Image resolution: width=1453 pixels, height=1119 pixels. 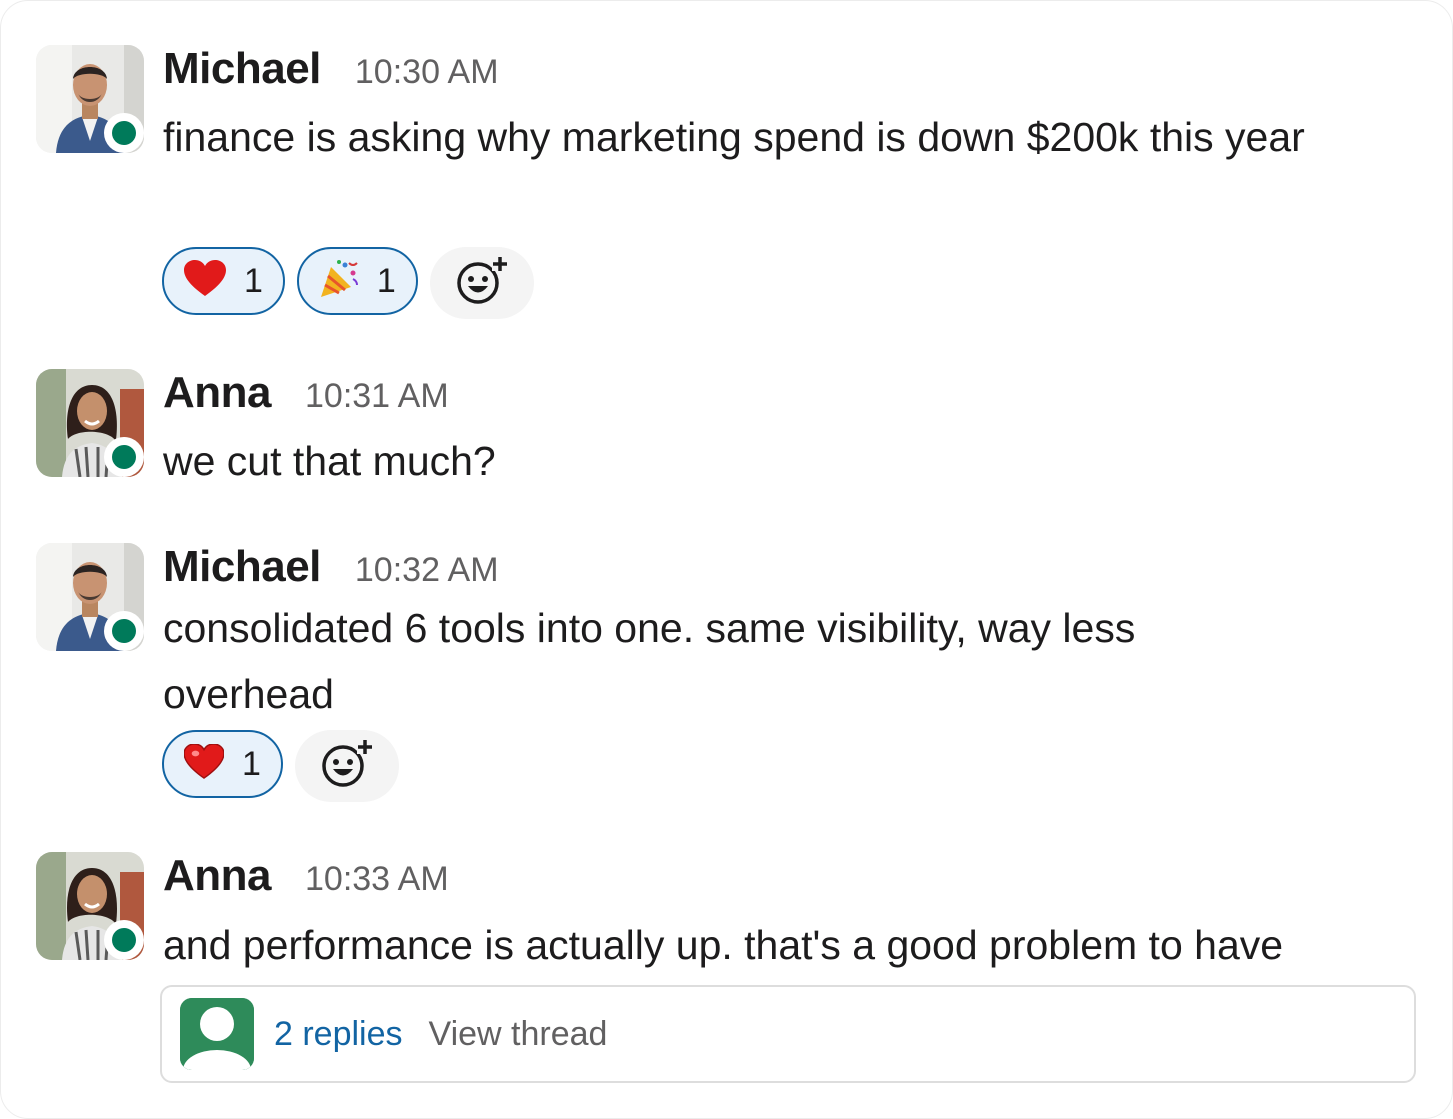 What do you see at coordinates (338, 1034) in the screenshot?
I see `replies-count-link: 2 replies` at bounding box center [338, 1034].